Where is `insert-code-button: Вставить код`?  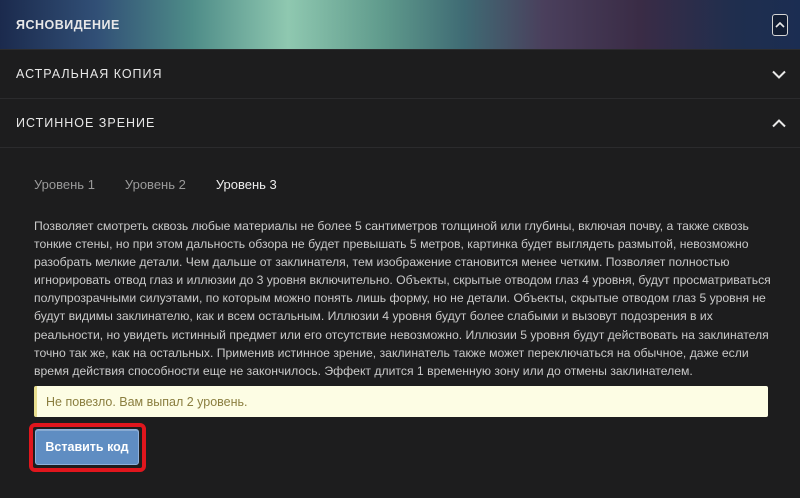 insert-code-button: Вставить код is located at coordinates (87, 447).